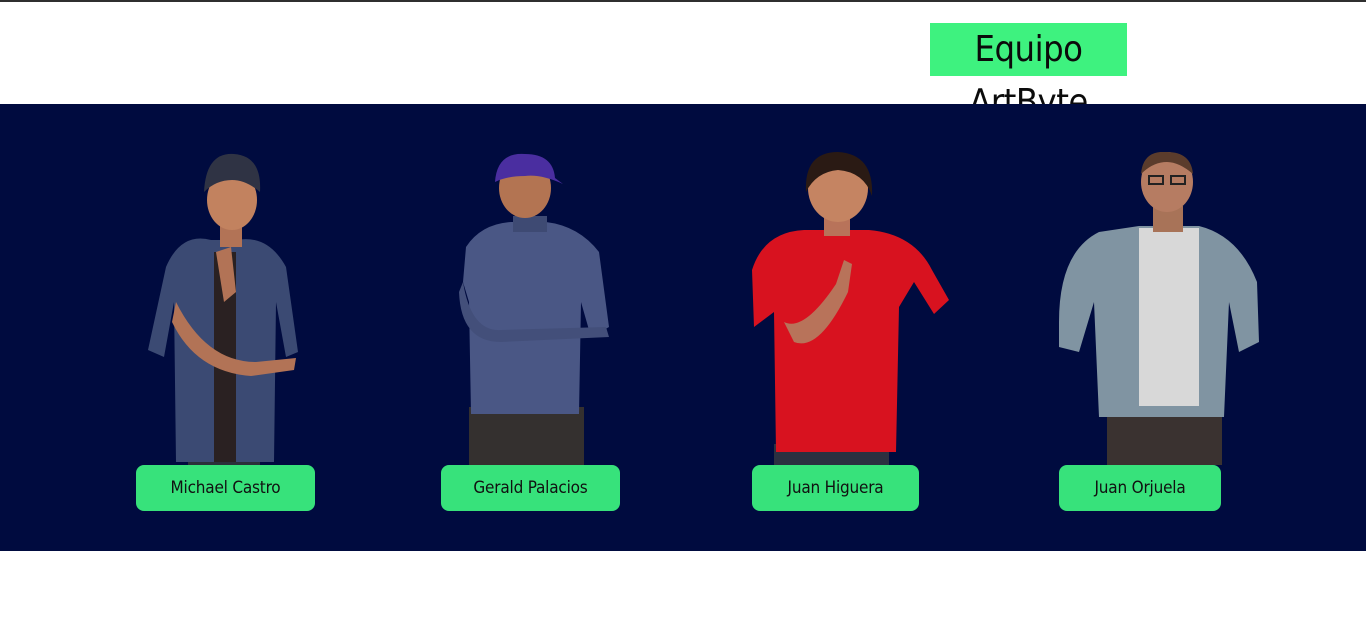  I want to click on team-member-card: Juan Higuera, so click(850, 327).